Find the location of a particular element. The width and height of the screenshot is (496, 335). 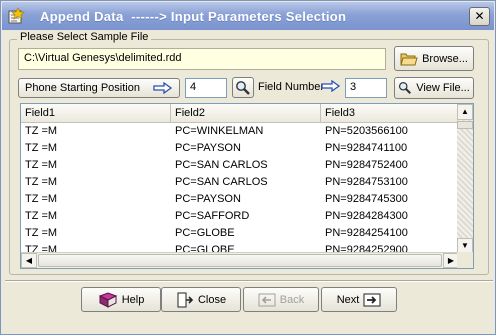

column-header-field1: Field1 is located at coordinates (96, 113).